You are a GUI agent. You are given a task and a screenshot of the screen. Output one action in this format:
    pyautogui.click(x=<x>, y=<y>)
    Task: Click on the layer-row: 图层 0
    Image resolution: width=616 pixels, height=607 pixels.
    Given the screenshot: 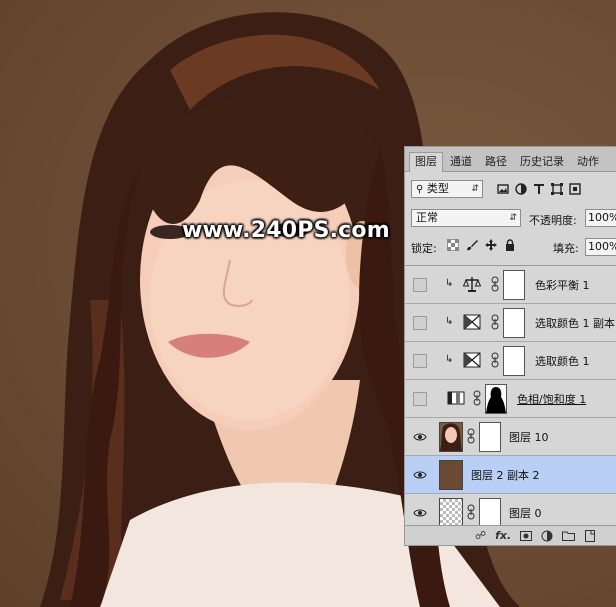 What is the action you would take?
    pyautogui.click(x=510, y=511)
    